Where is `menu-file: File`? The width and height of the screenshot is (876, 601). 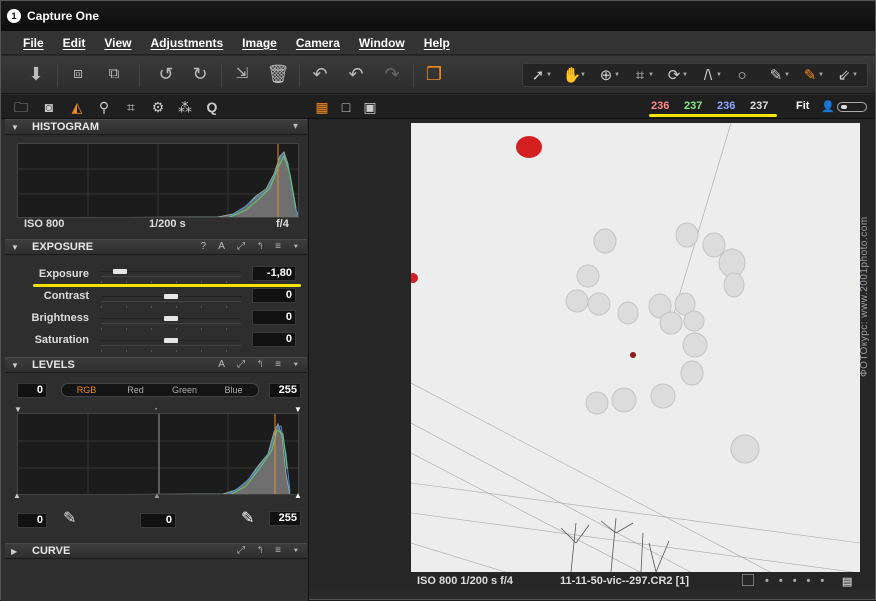 menu-file: File is located at coordinates (33, 43).